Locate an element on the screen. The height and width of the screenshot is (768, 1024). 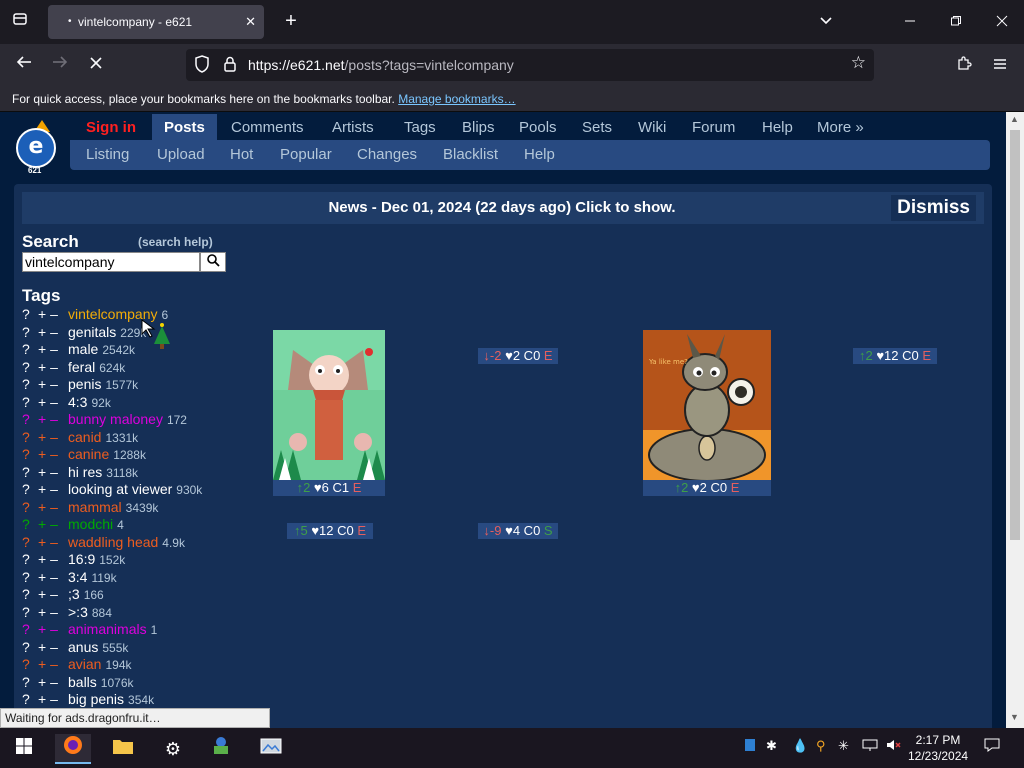
scroll-up-arrow-icon: ▲ is located at coordinates (1014, 119).